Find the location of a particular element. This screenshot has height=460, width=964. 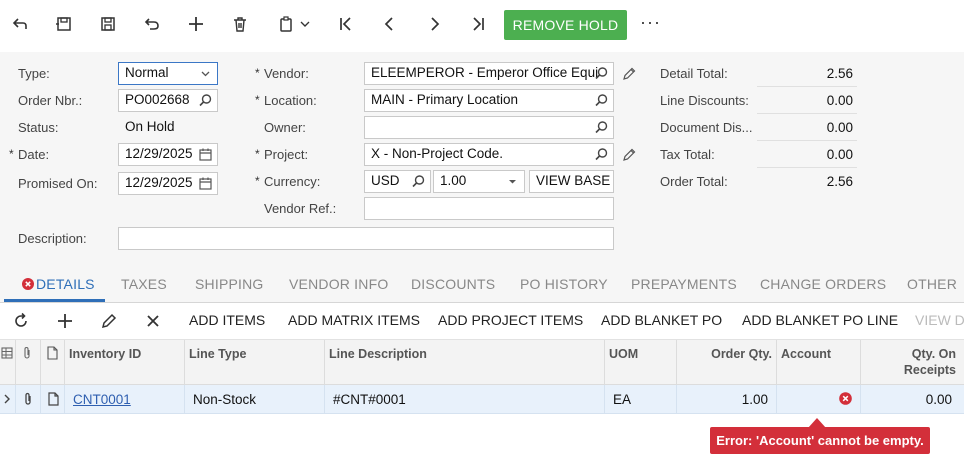

description-label: Description: is located at coordinates (52, 238).